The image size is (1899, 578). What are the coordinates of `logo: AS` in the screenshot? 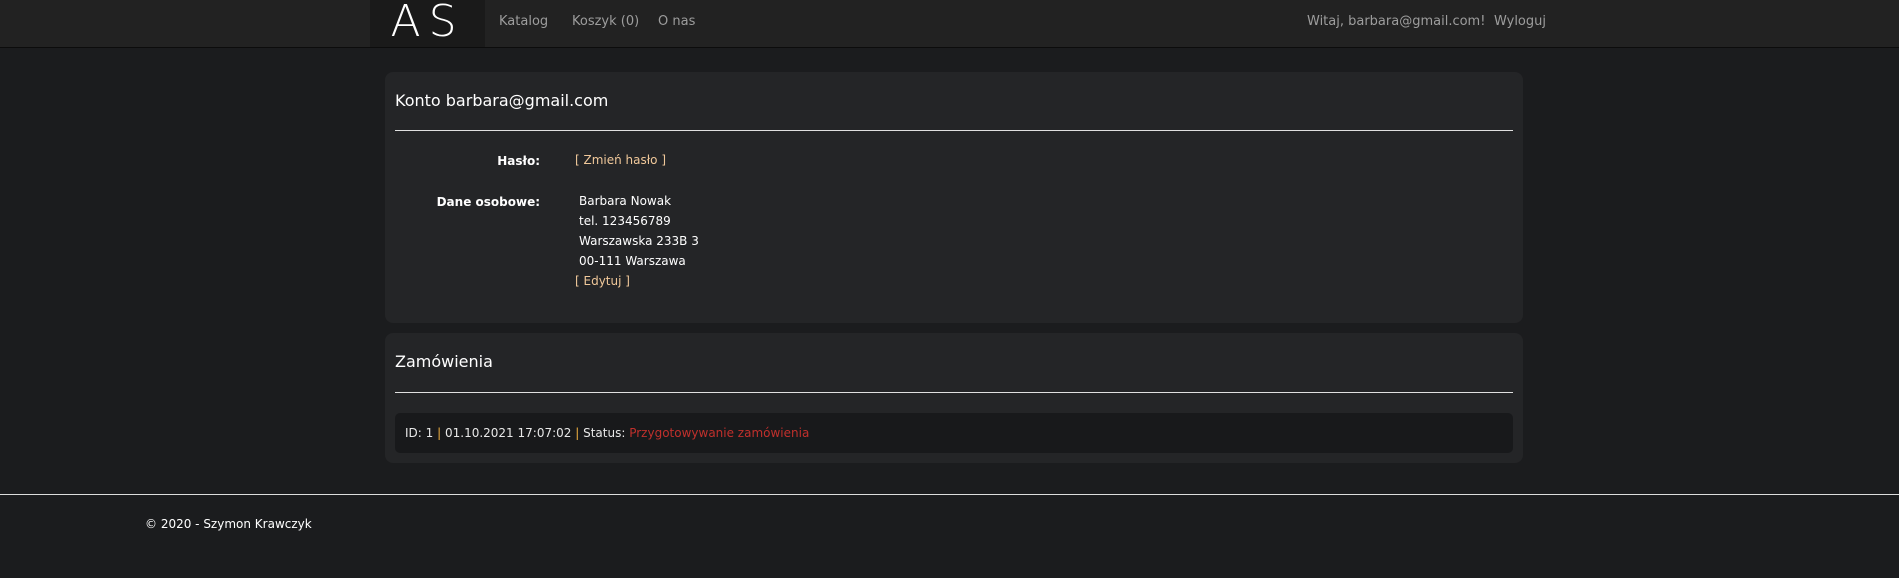 It's located at (427, 23).